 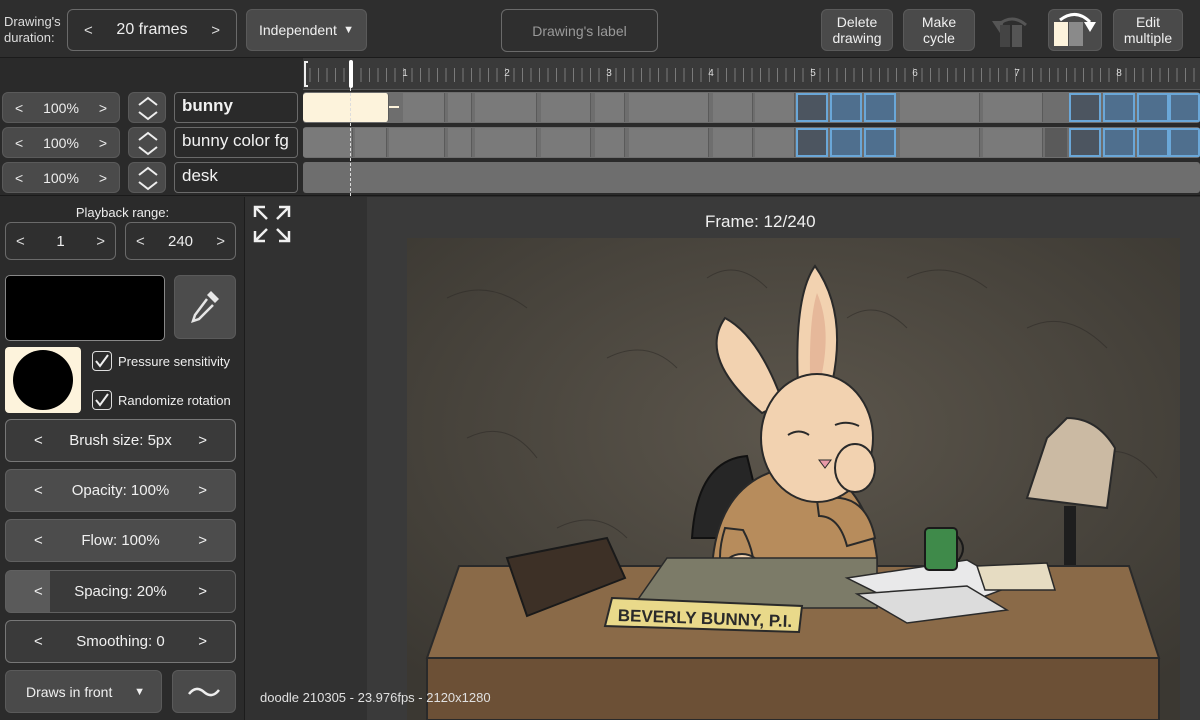 What do you see at coordinates (180, 241) in the screenshot?
I see `range-end-stepper: < 240 >` at bounding box center [180, 241].